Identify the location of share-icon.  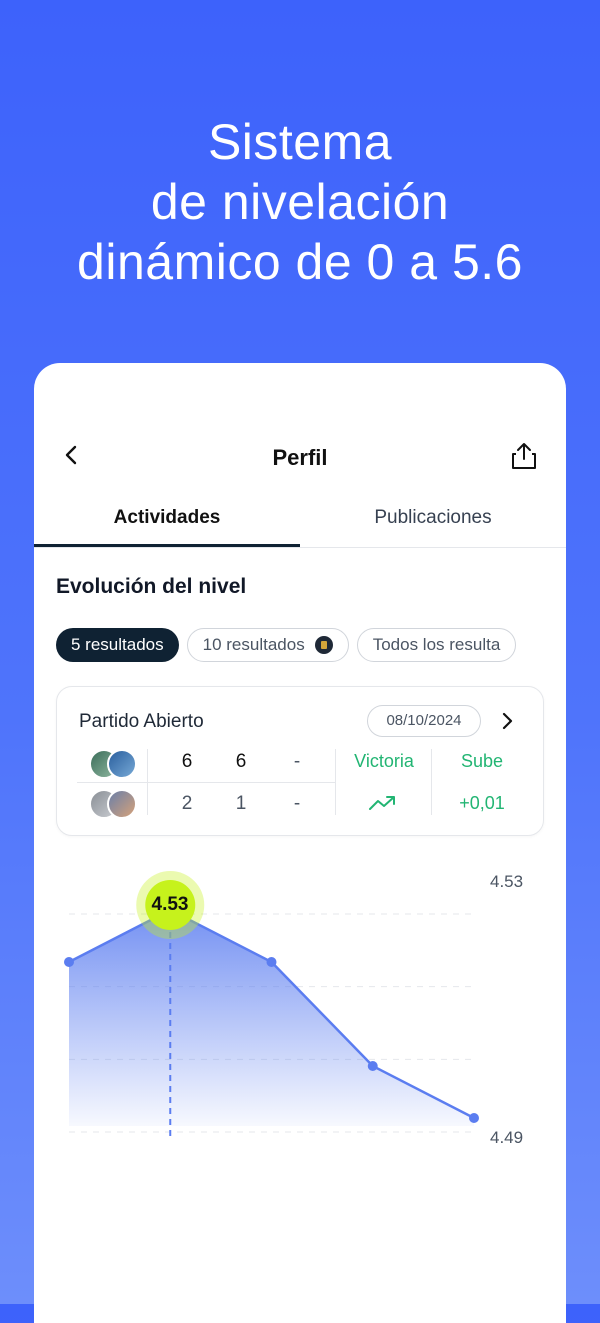
(524, 456).